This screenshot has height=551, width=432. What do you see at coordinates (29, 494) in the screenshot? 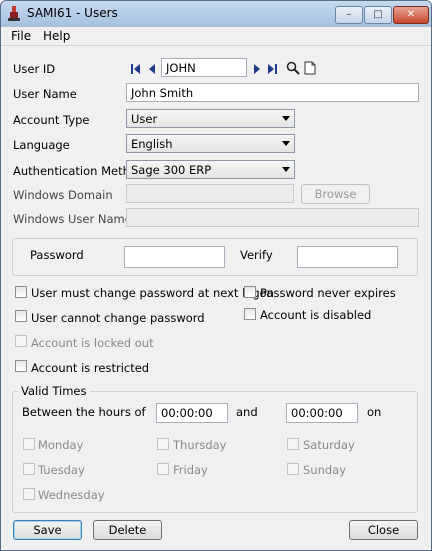
I see `wednesday-checkbox` at bounding box center [29, 494].